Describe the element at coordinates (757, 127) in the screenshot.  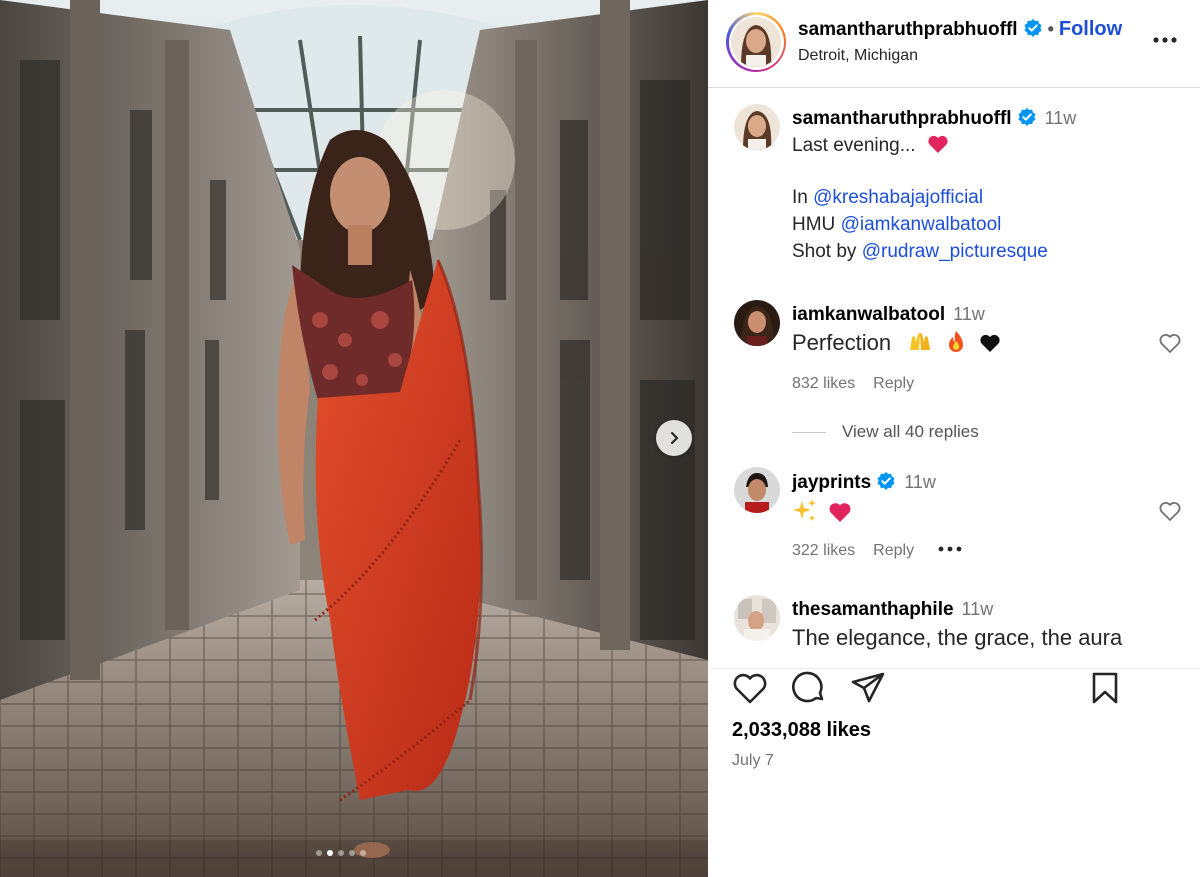
I see `caption-avatar` at that location.